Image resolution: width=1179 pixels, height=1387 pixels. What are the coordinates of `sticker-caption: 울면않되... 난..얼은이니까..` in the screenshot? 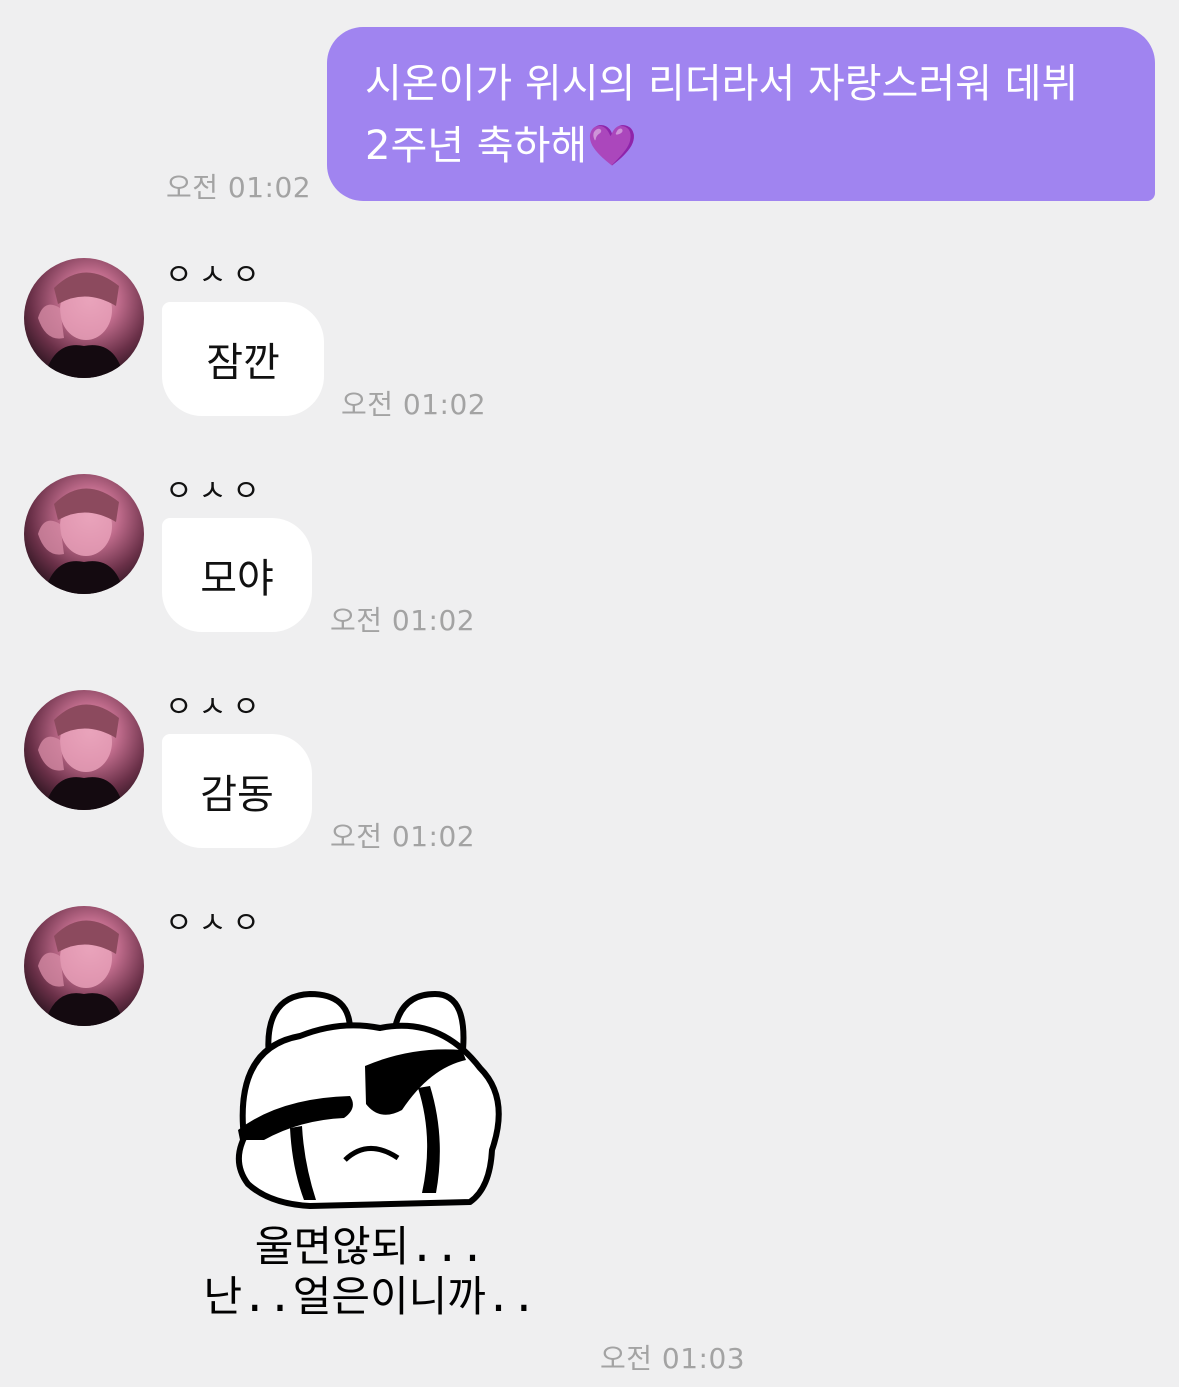 It's located at (370, 1272).